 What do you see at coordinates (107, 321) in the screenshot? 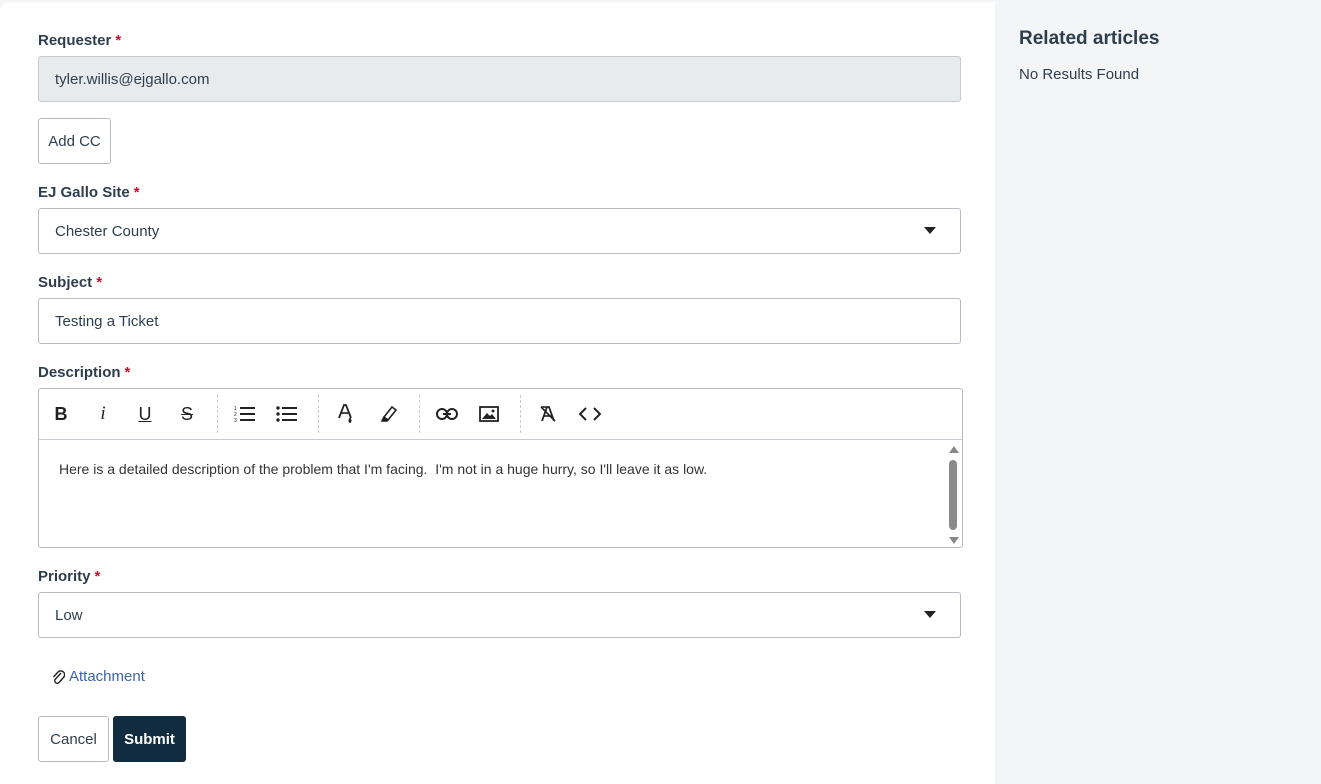
I see `subject-input-value: Testing a Ticket` at bounding box center [107, 321].